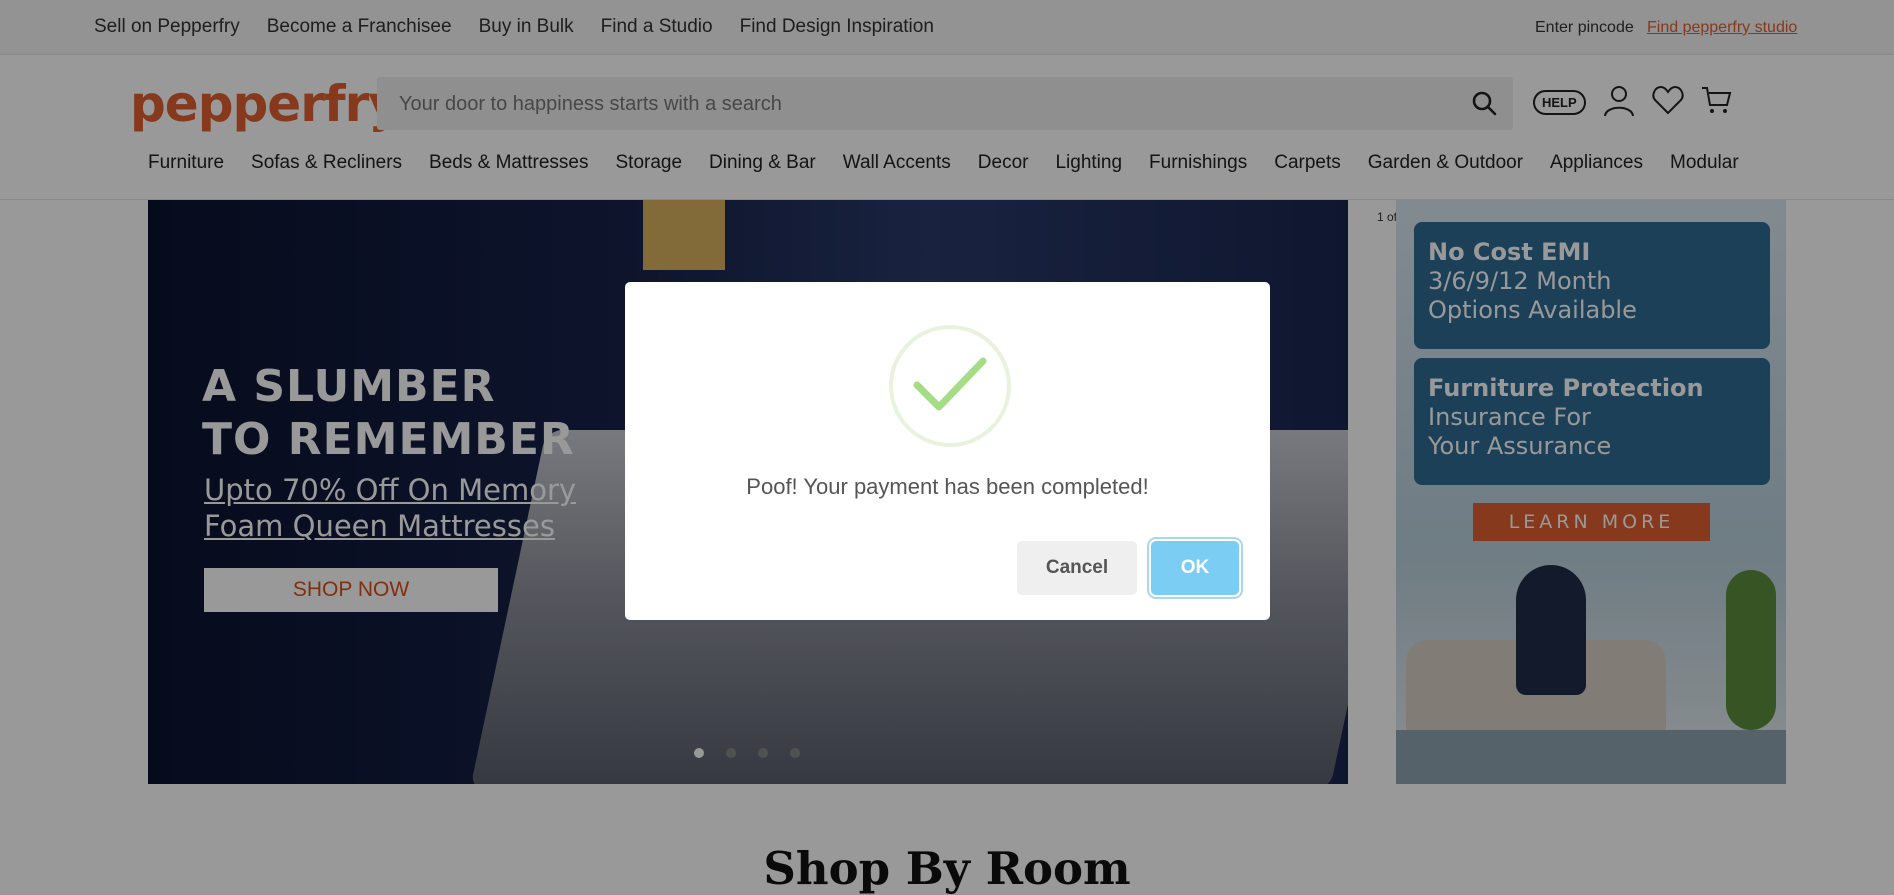  Describe the element at coordinates (1195, 568) in the screenshot. I see `ok-button: OK` at that location.